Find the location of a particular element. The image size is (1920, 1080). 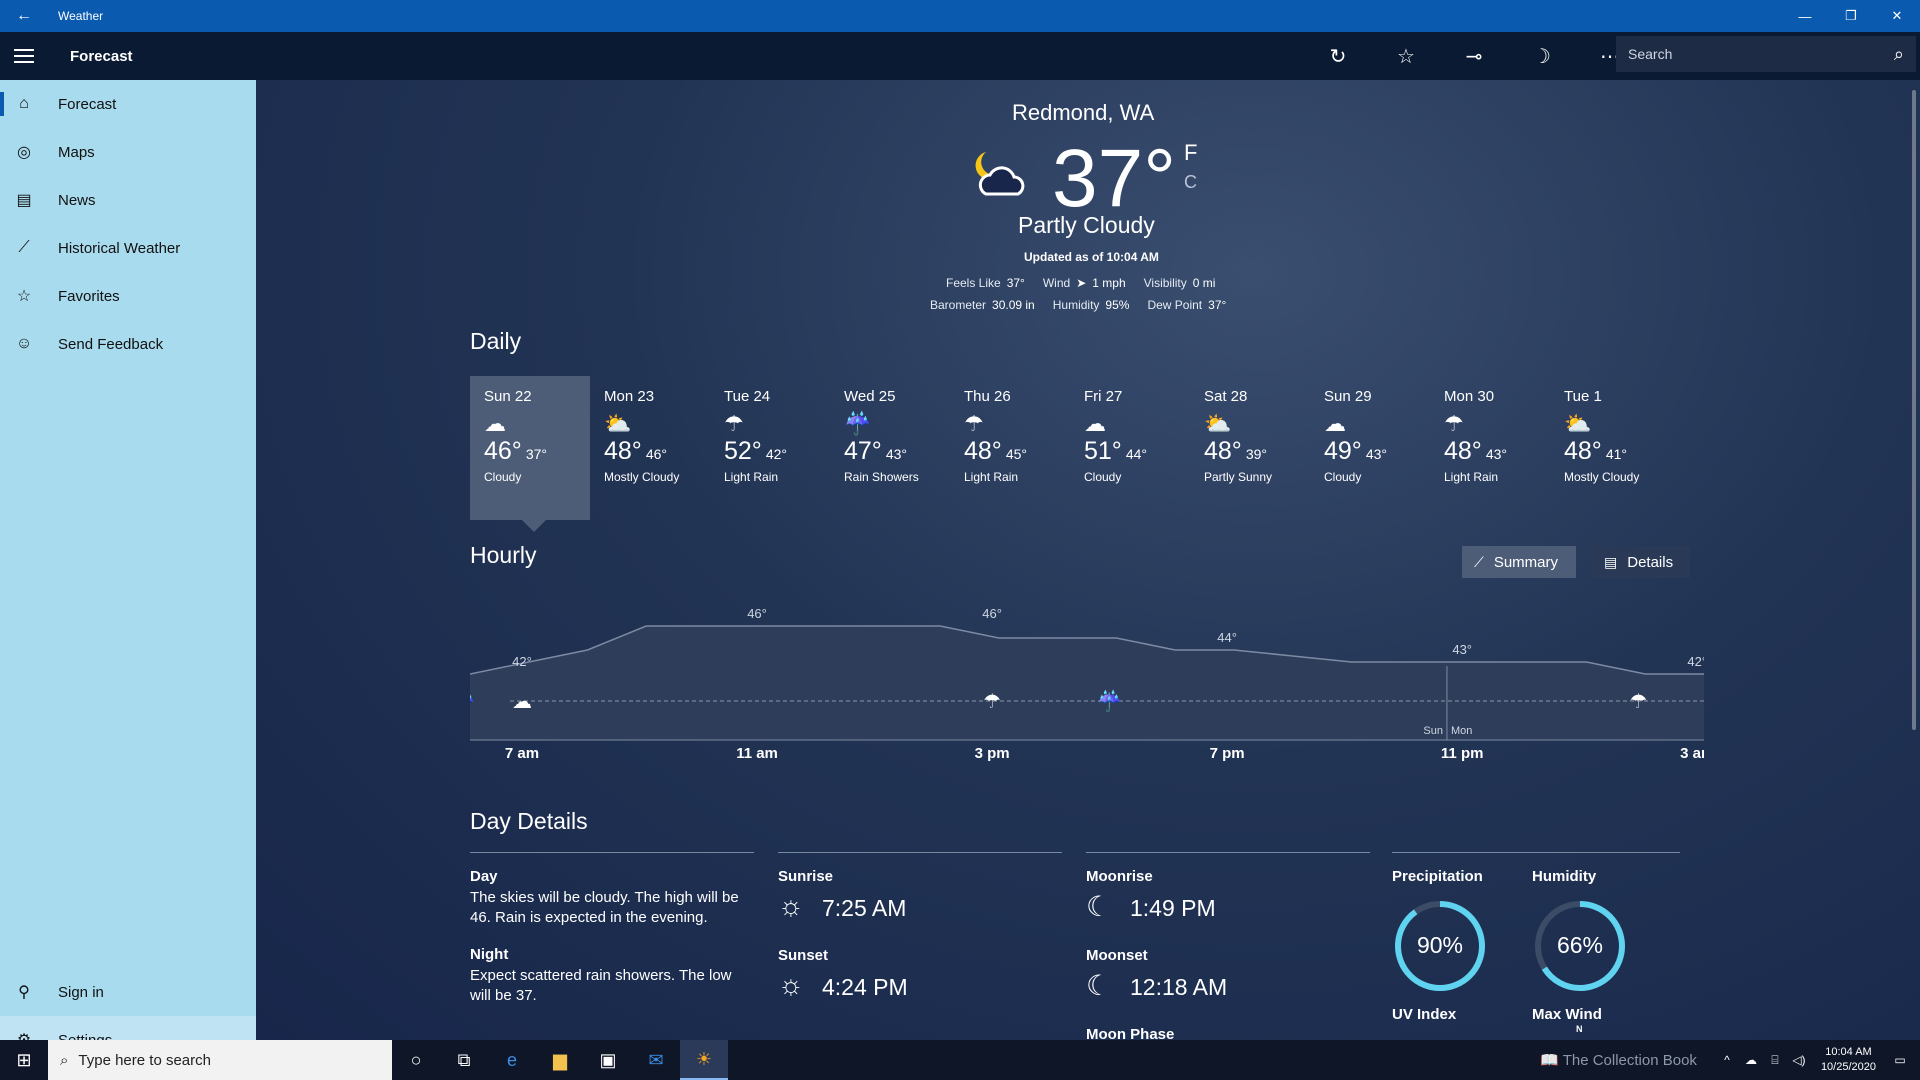

mail-icon: ✉ is located at coordinates (656, 1060).